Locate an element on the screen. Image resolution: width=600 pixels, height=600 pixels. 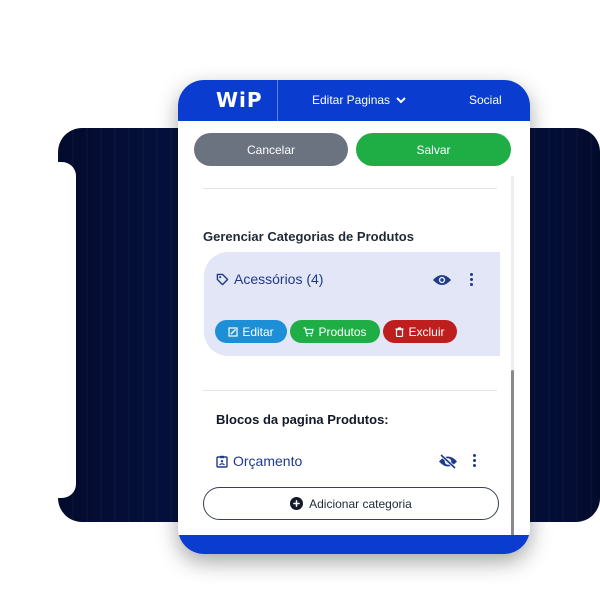
chevron-down-icon is located at coordinates (401, 99).